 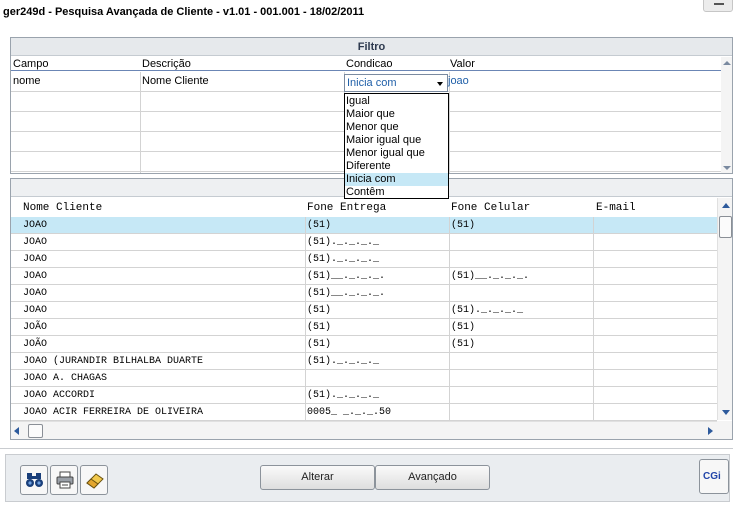 I want to click on filter-value-input: joao, so click(x=458, y=81).